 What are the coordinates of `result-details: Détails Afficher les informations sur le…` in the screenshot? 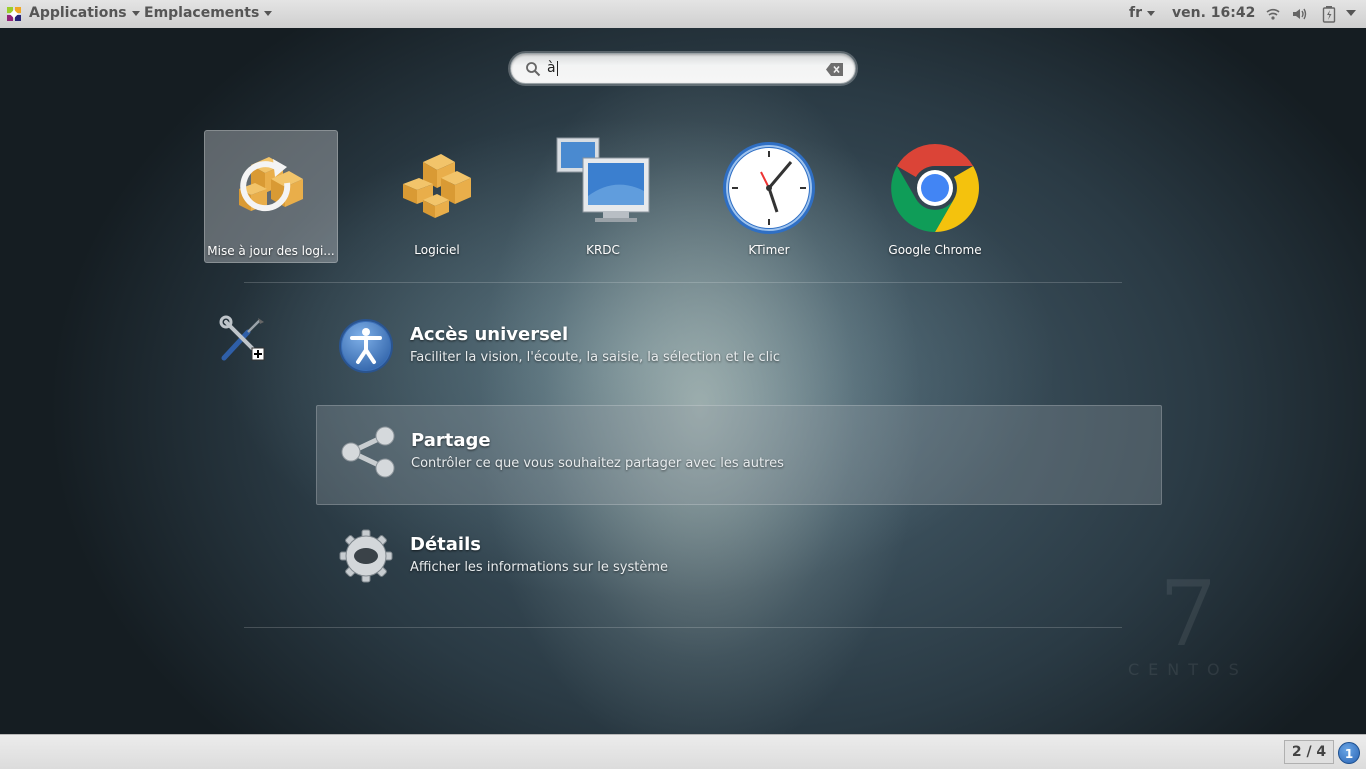 It's located at (739, 560).